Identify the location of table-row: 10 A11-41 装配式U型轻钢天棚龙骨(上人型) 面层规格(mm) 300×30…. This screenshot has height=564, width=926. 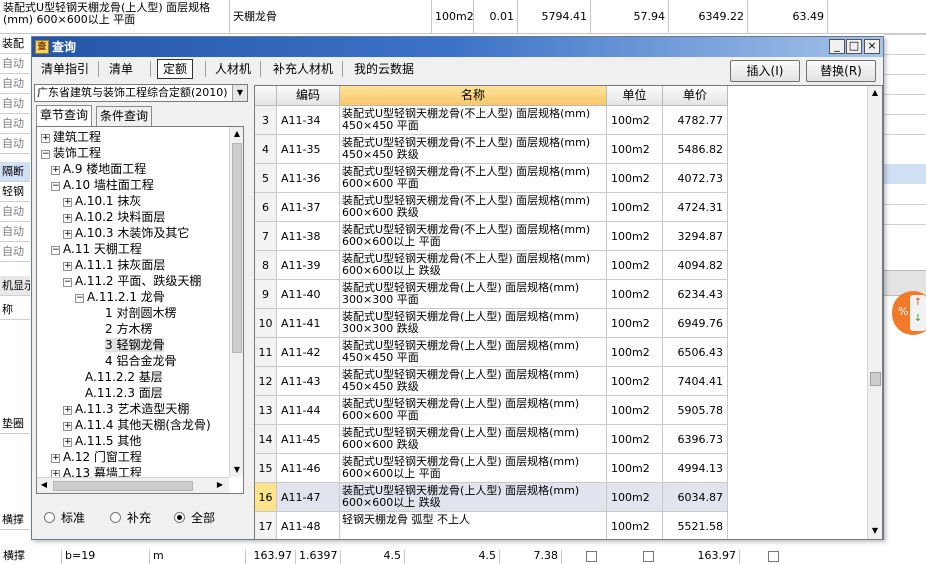
(561, 323).